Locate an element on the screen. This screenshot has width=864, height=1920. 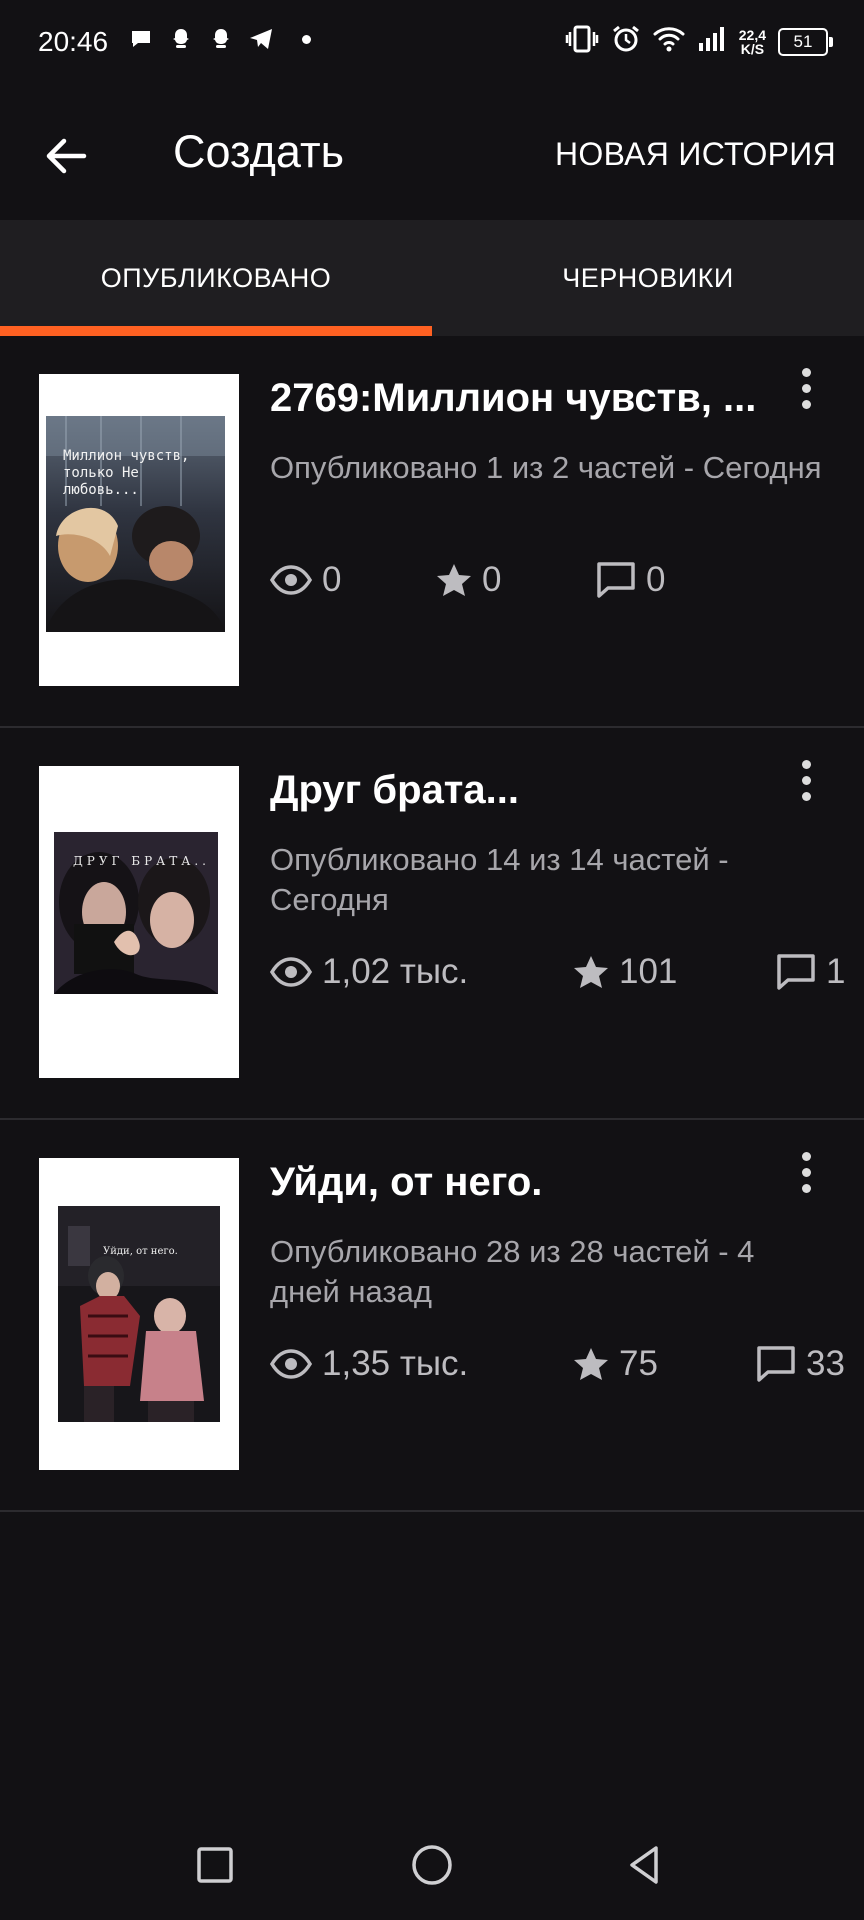
system-icons: 22,4 K/S 51 is located at coordinates (699, 41).